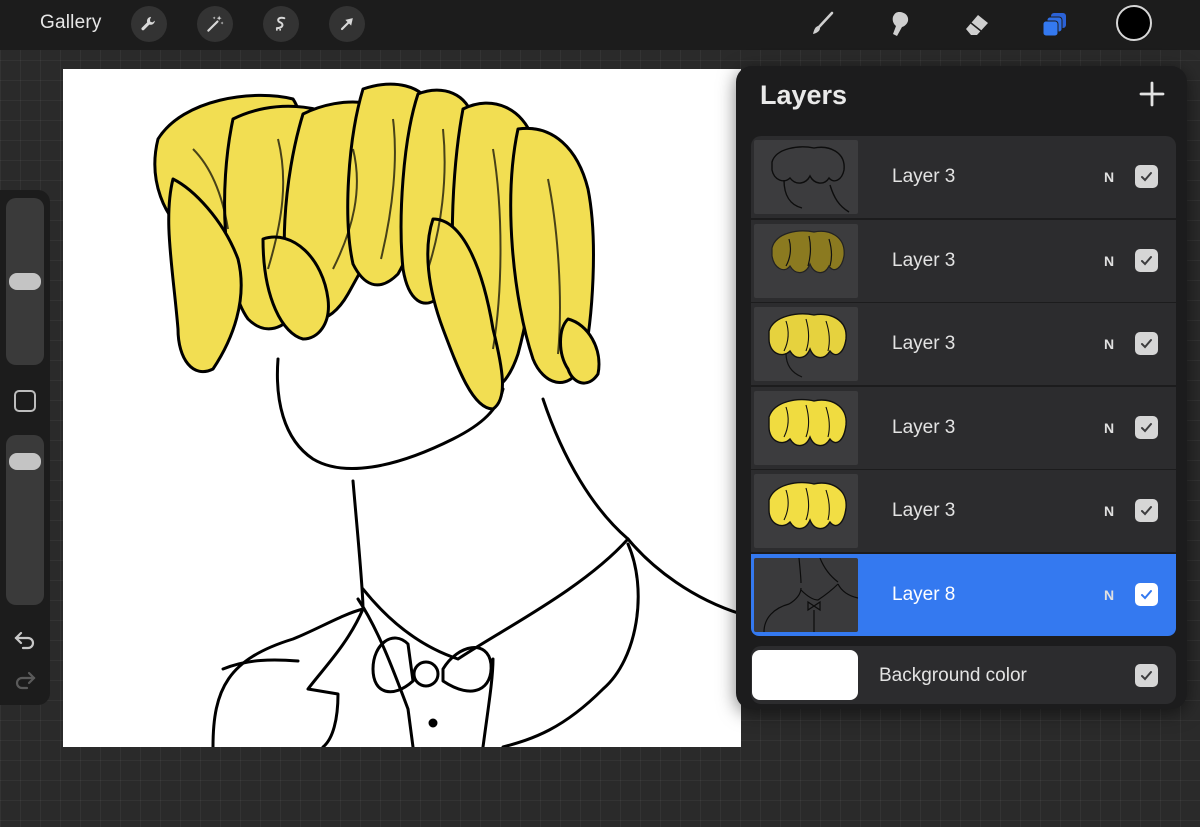  Describe the element at coordinates (25, 639) in the screenshot. I see `undo-icon` at that location.